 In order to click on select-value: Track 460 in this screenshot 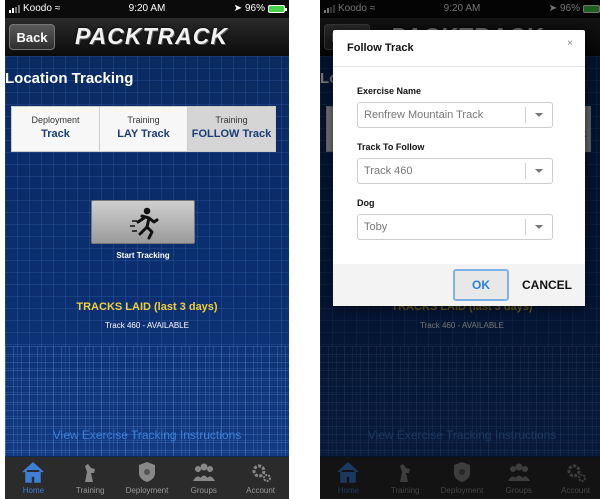, I will do `click(388, 171)`.